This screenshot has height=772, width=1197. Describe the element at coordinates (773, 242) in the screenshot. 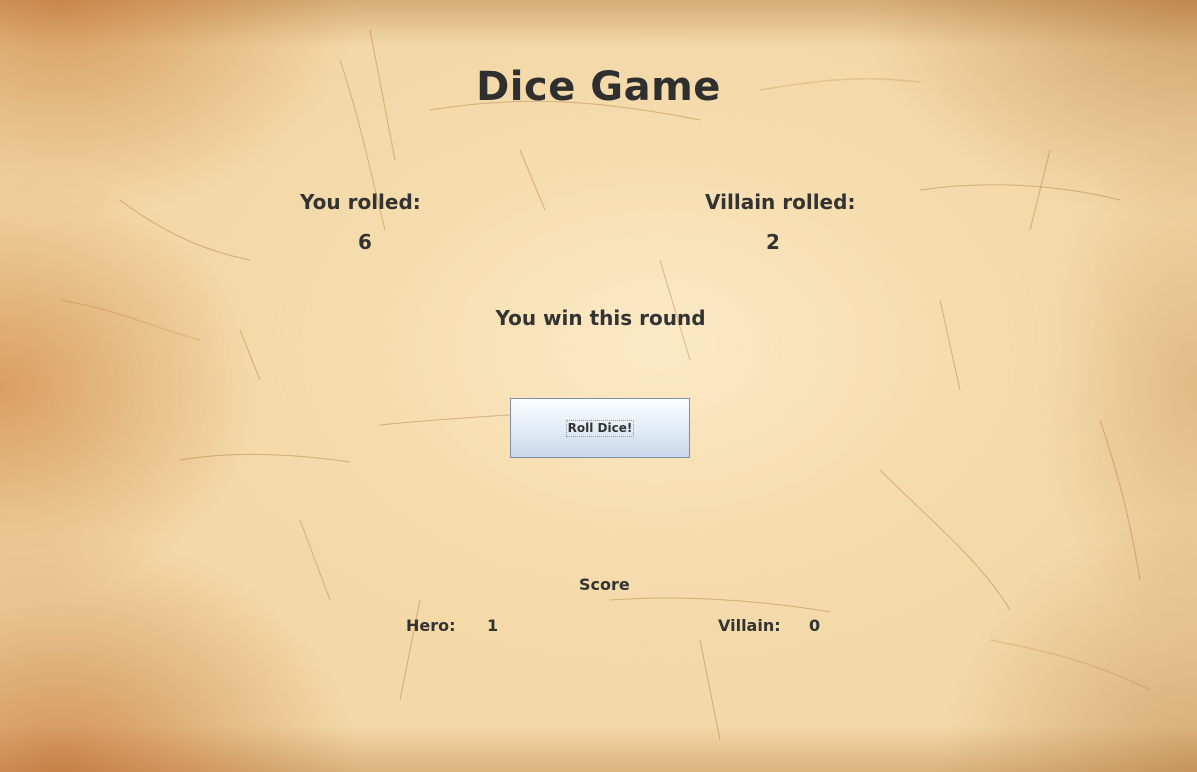

I see `villain-roll-value: 2` at that location.